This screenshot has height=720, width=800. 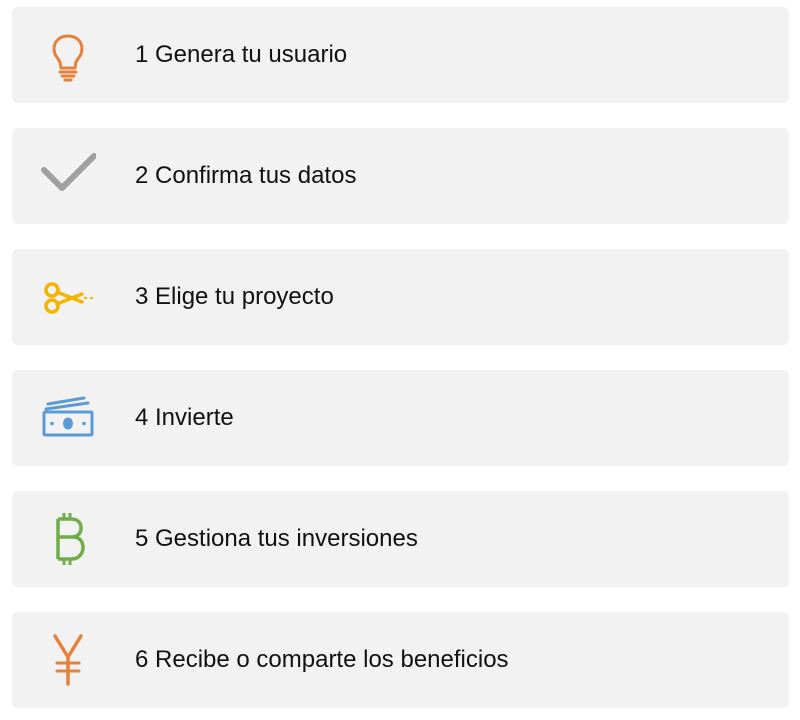 What do you see at coordinates (276, 538) in the screenshot?
I see `step-label: 5 Gestiona tus inversiones` at bounding box center [276, 538].